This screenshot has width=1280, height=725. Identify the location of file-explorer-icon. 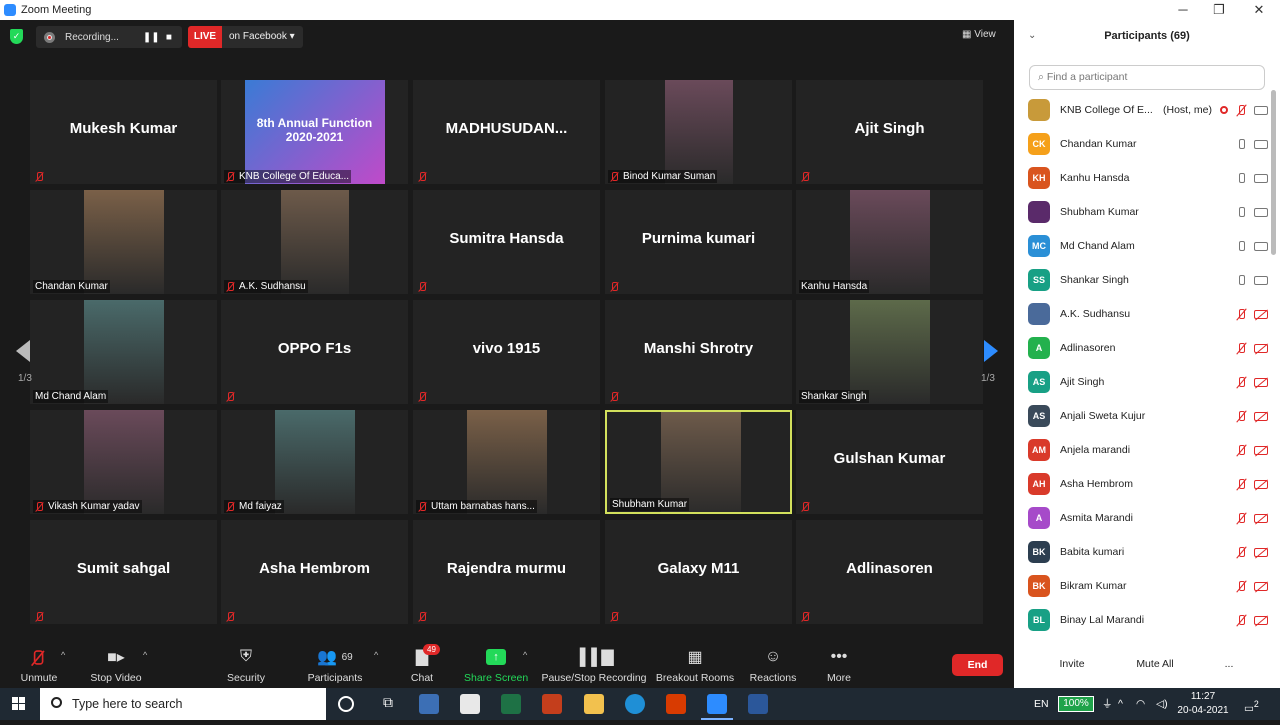
(594, 704).